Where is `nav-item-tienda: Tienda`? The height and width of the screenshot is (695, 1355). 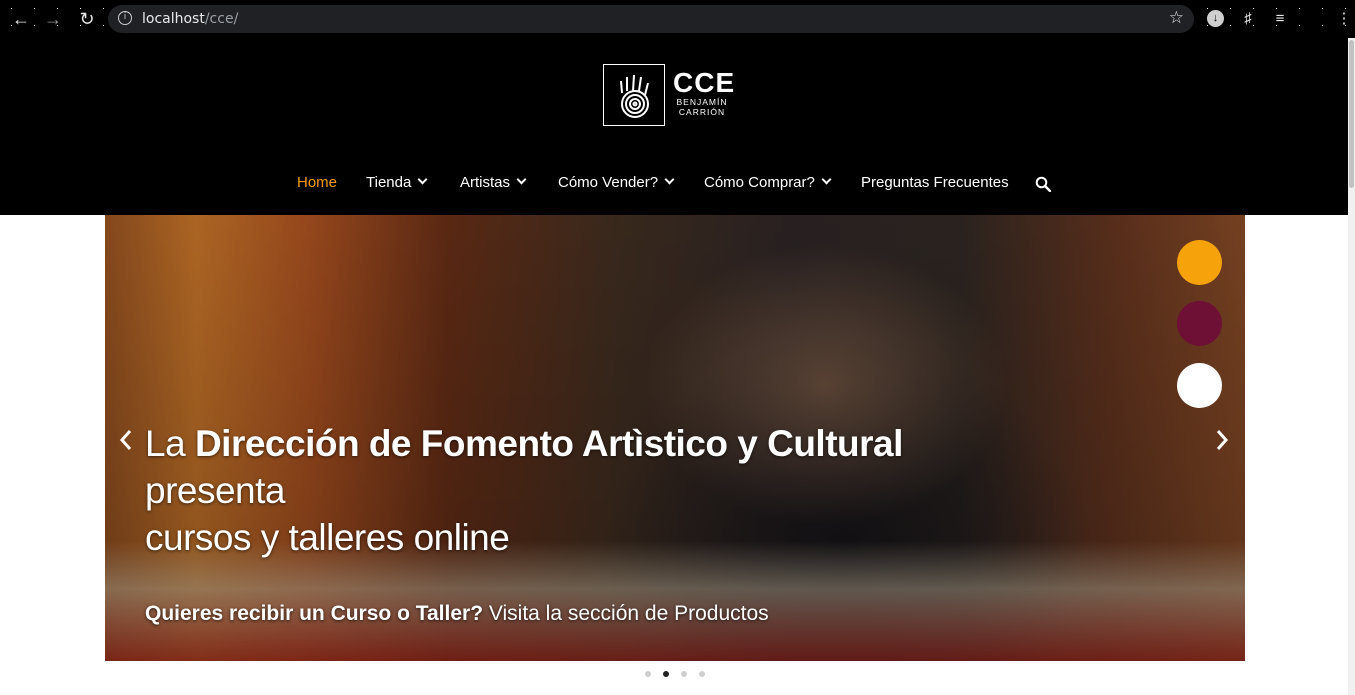
nav-item-tienda: Tienda is located at coordinates (397, 182).